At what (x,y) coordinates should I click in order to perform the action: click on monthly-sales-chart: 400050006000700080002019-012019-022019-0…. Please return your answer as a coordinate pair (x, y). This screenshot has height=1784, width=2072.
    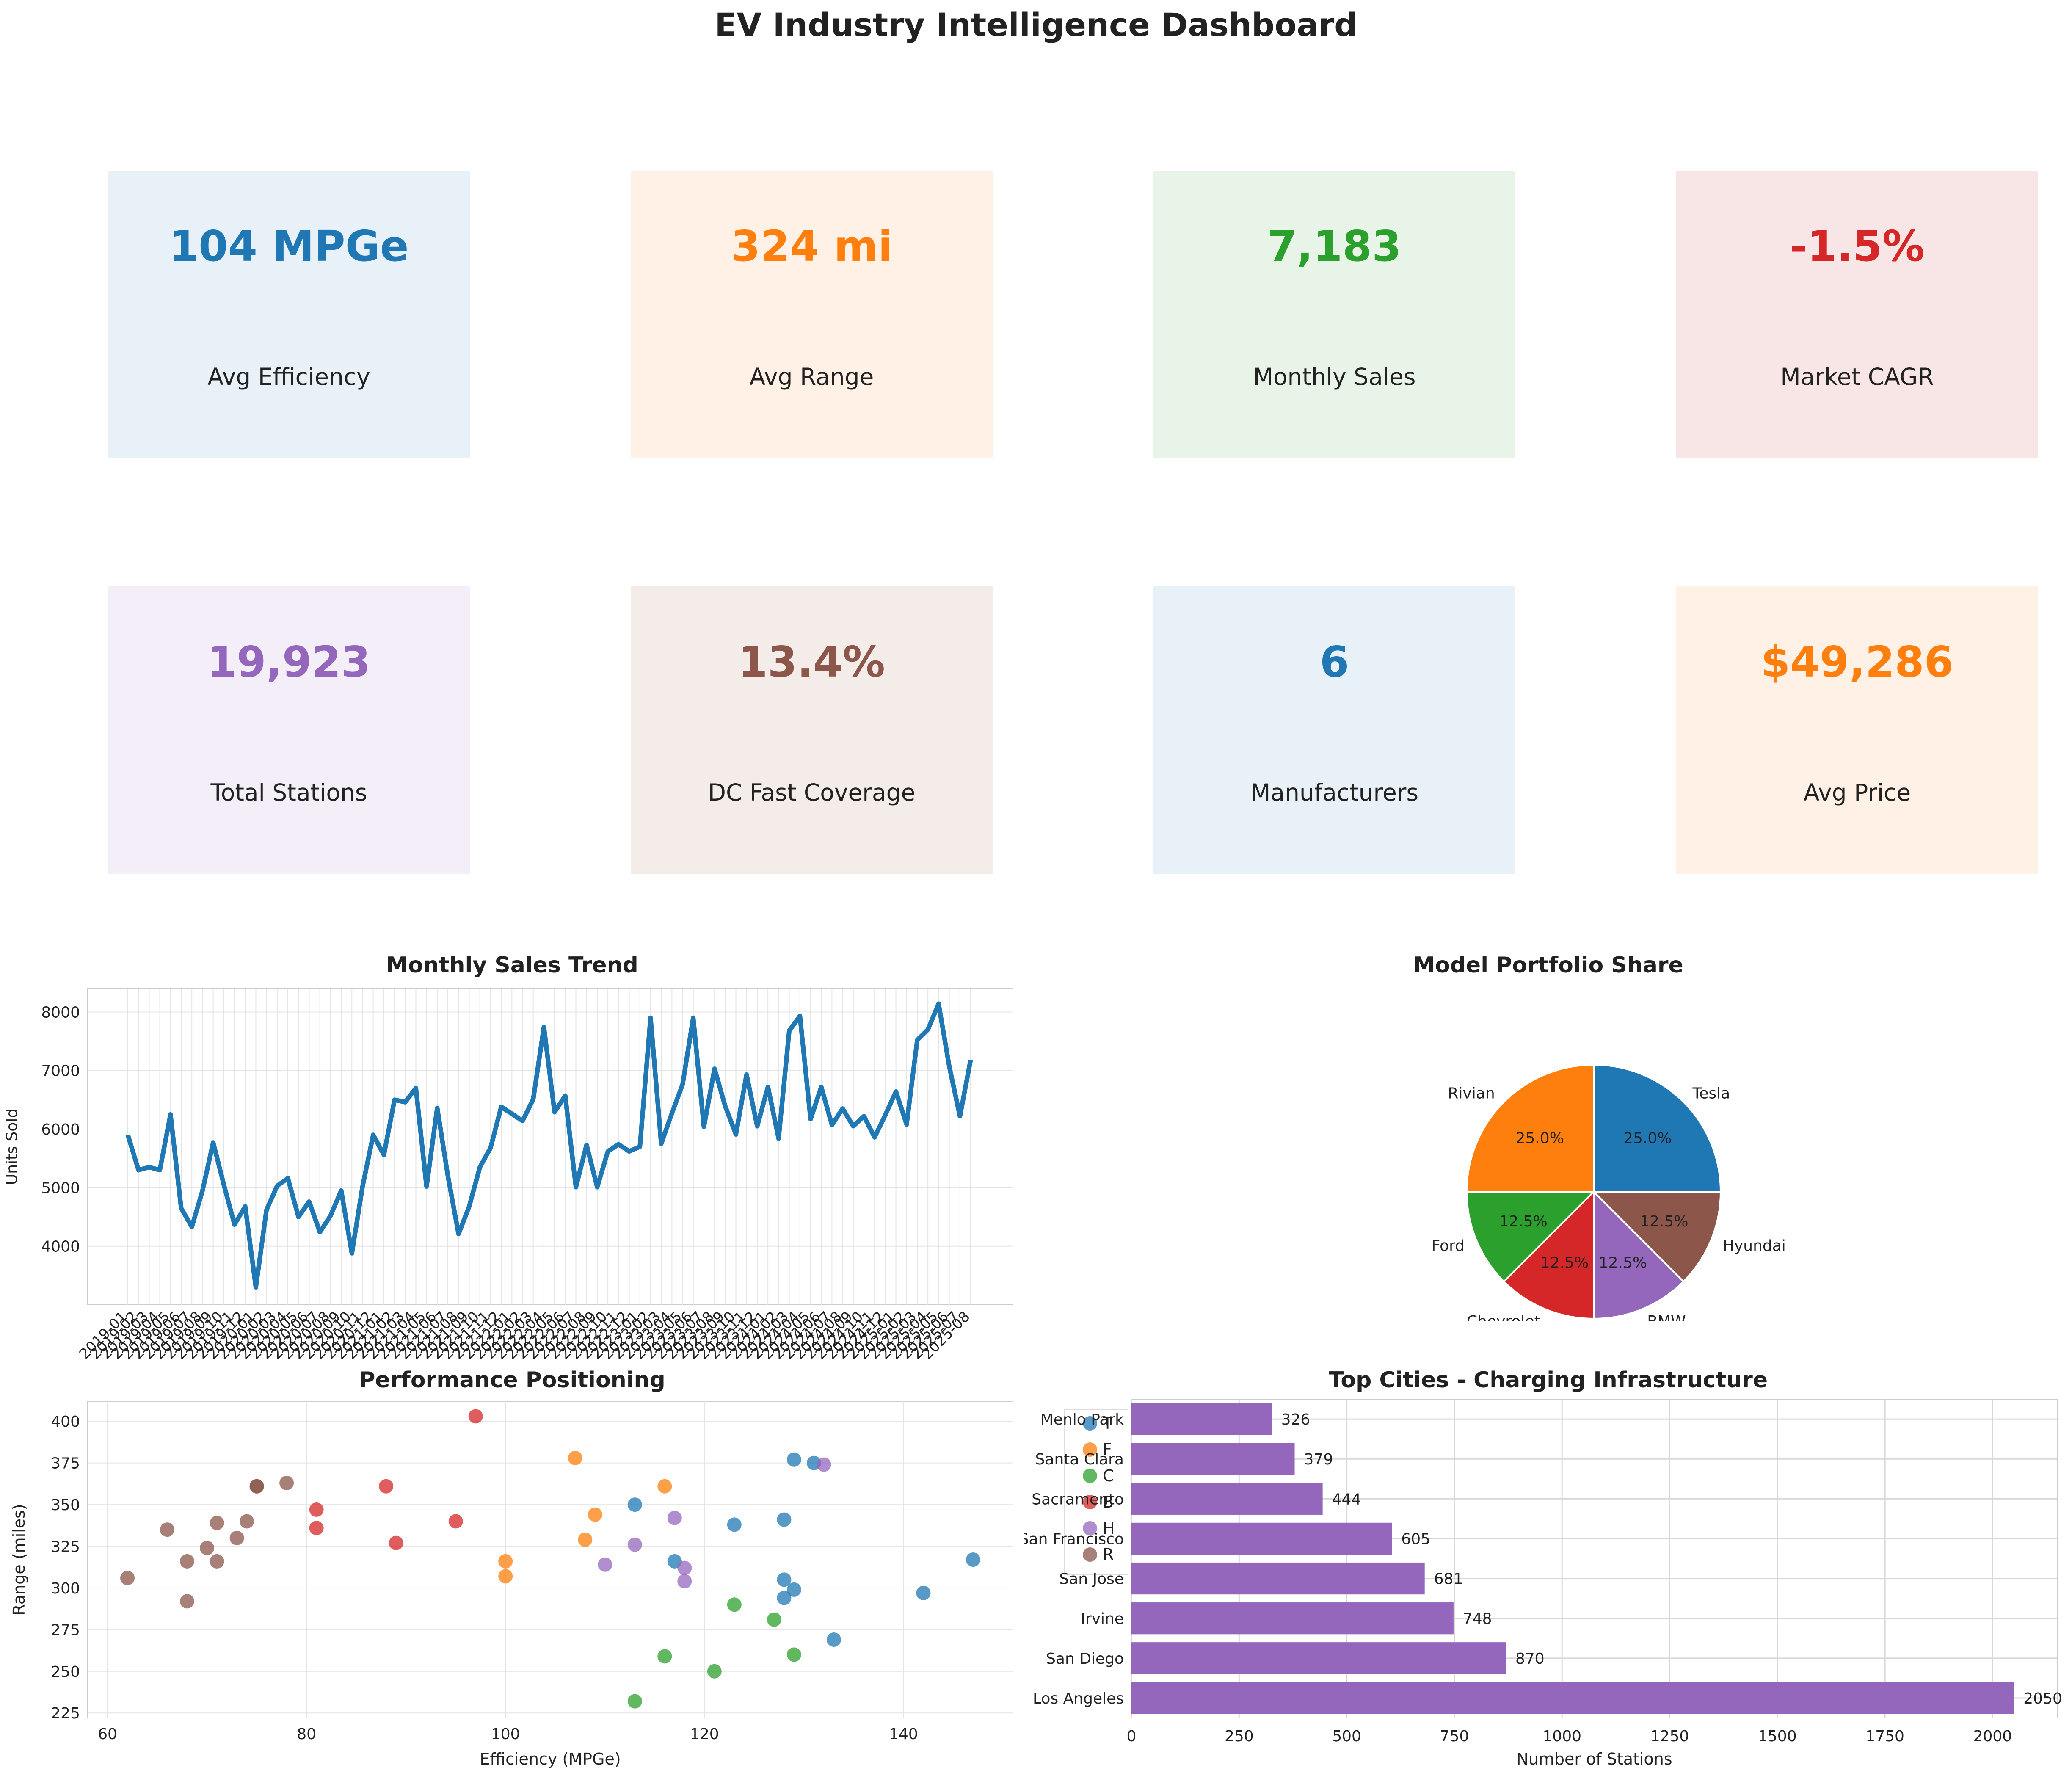
    Looking at the image, I should click on (508, 1175).